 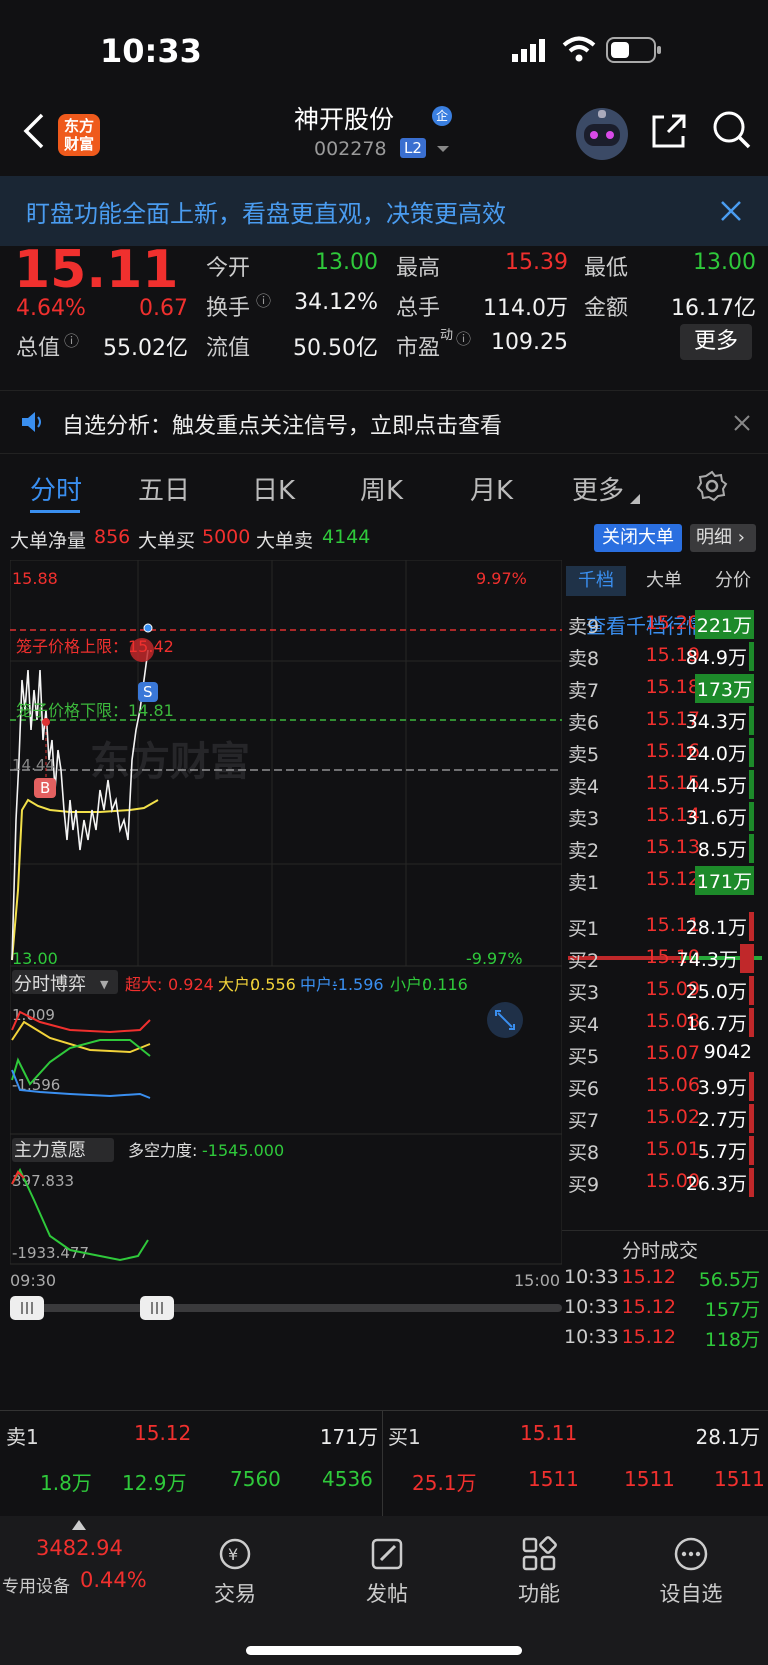 I want to click on trade-row: 10:33 15.12 157万, so click(x=664, y=1309).